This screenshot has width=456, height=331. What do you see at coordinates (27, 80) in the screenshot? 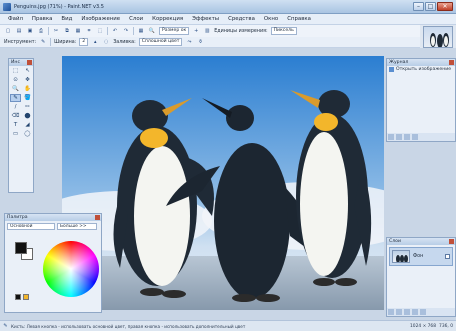
I see `move-tool: ✥` at bounding box center [27, 80].